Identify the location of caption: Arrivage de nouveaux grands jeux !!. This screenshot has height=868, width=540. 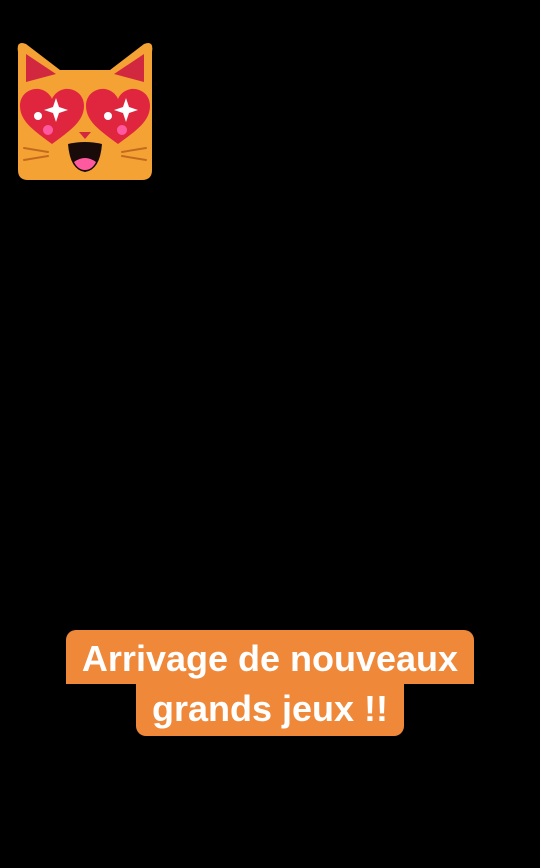
(270, 683).